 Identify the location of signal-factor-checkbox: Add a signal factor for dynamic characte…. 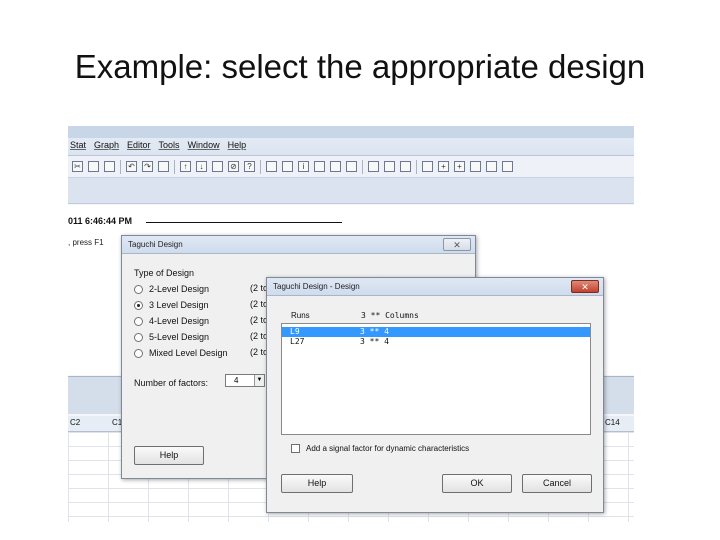
(380, 448).